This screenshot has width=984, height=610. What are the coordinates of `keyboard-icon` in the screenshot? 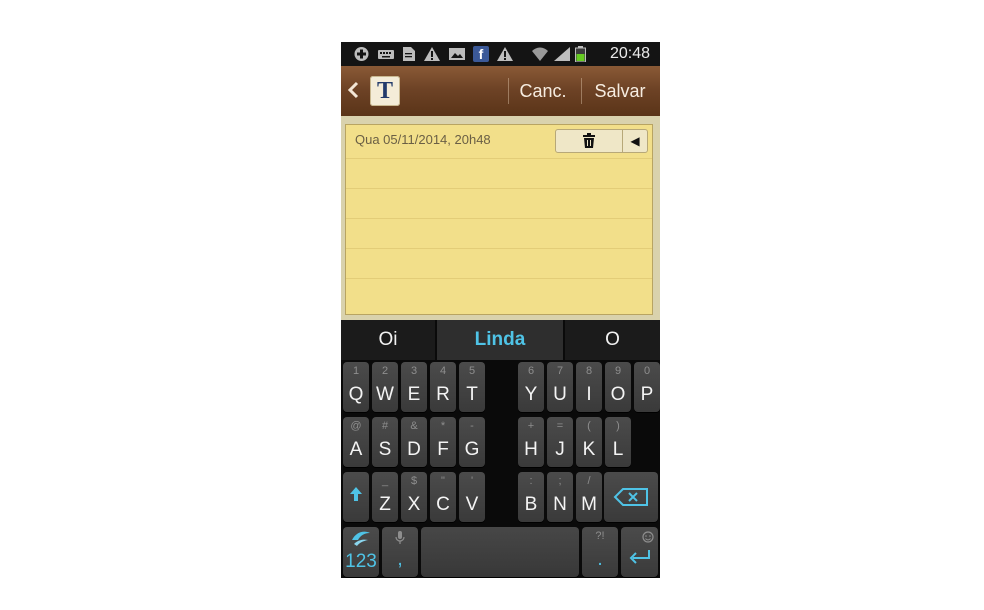 It's located at (386, 54).